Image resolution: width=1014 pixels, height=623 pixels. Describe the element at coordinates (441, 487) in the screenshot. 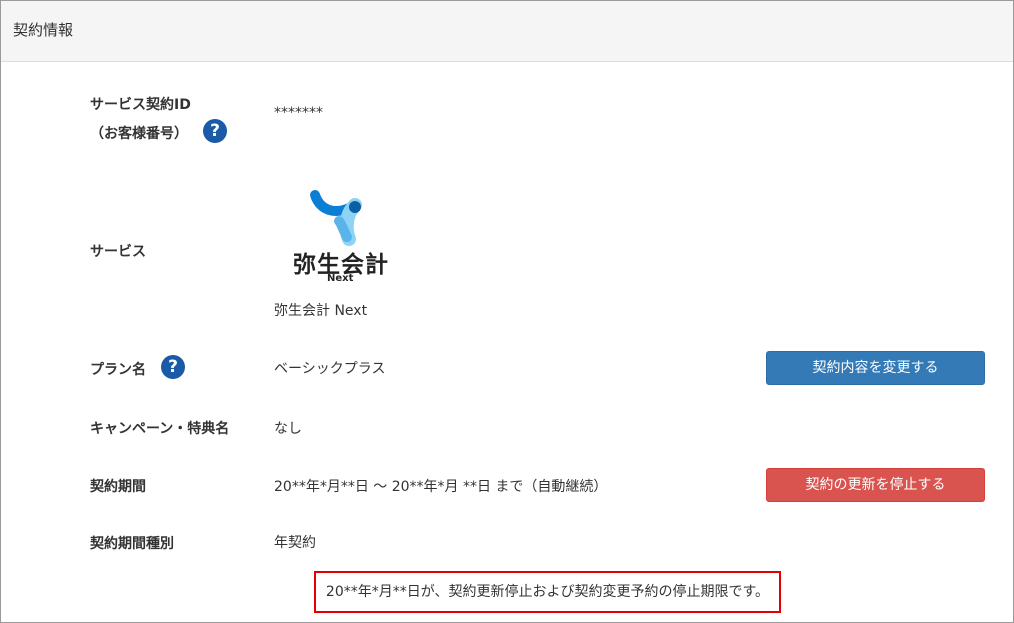

I see `contract-period-value: 20**年*月**日 〜 20**年*月 **日 まで（自動継続）` at that location.